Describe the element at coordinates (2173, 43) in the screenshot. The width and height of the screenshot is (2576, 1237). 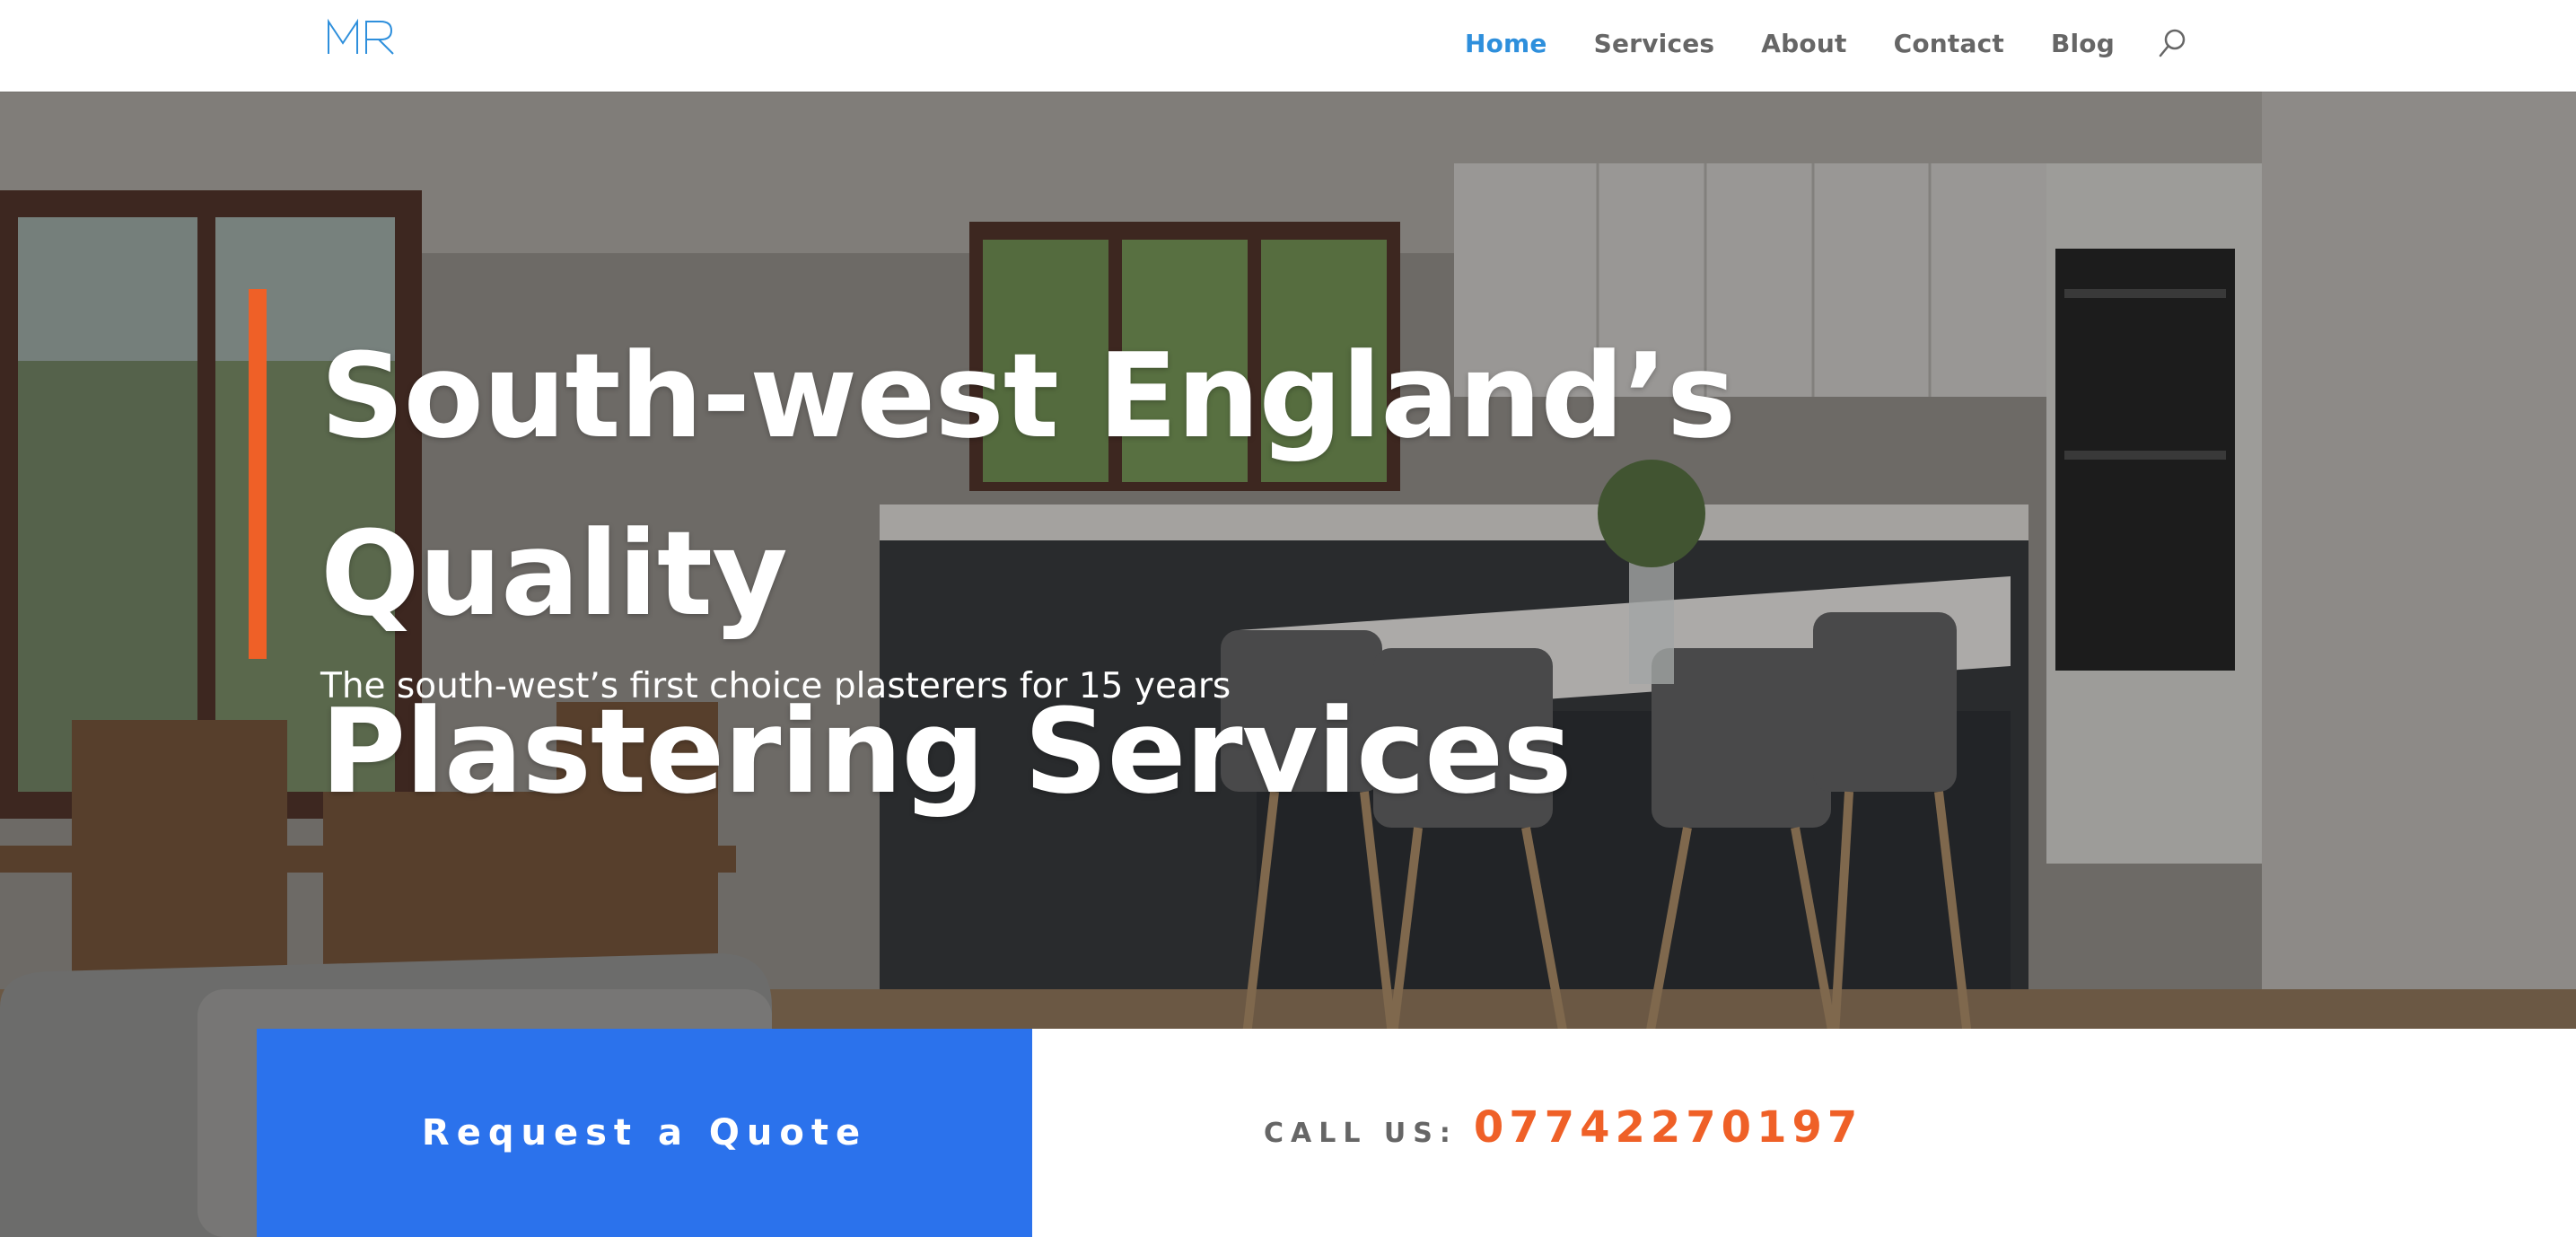
I see `search-icon` at that location.